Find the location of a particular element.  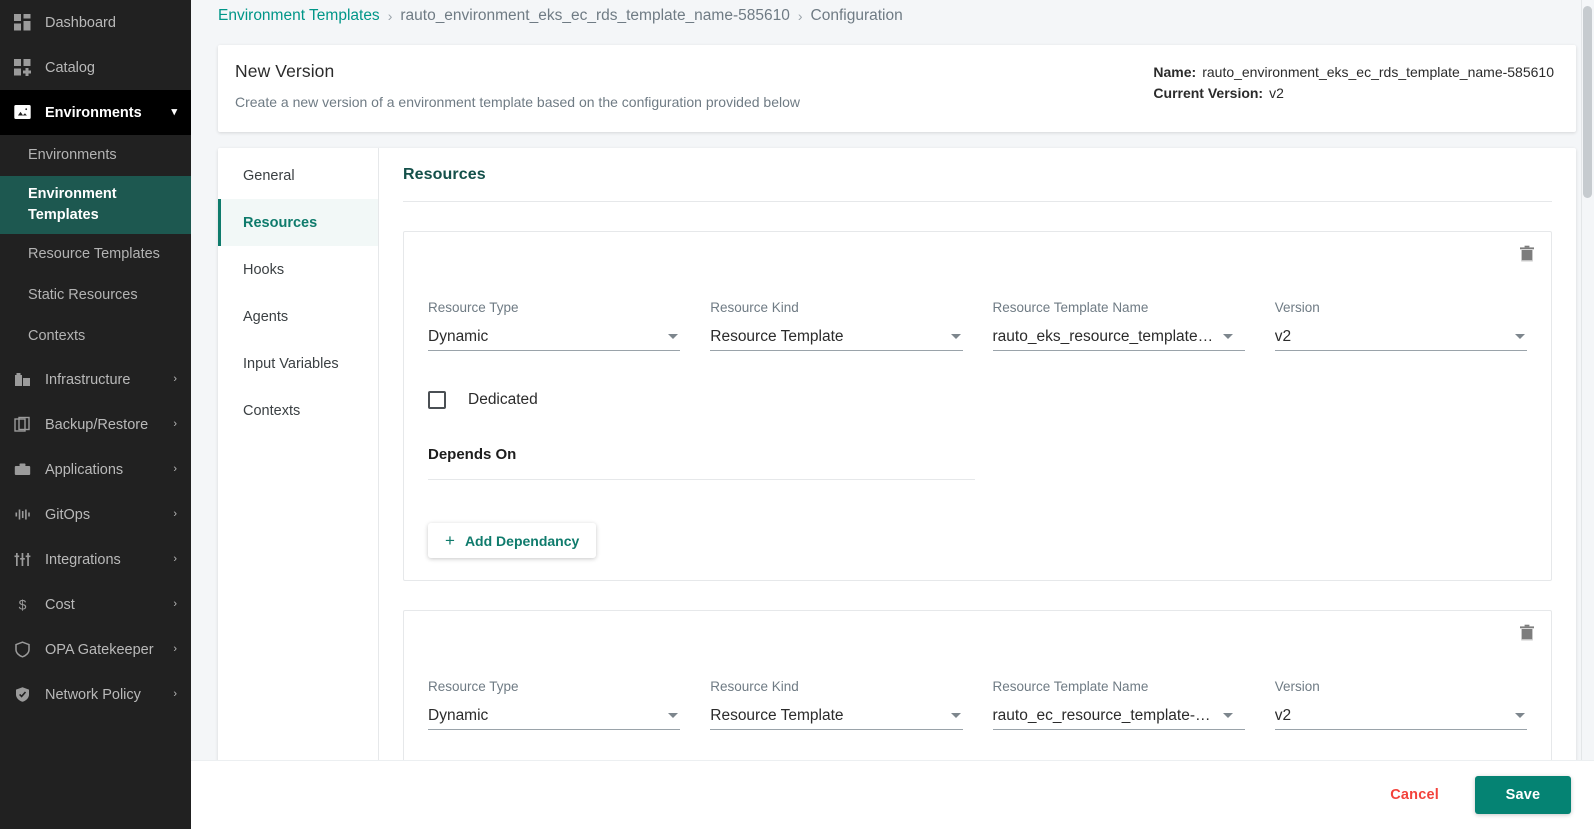

sidebar-item-integrations: Integrations › is located at coordinates (95, 559).